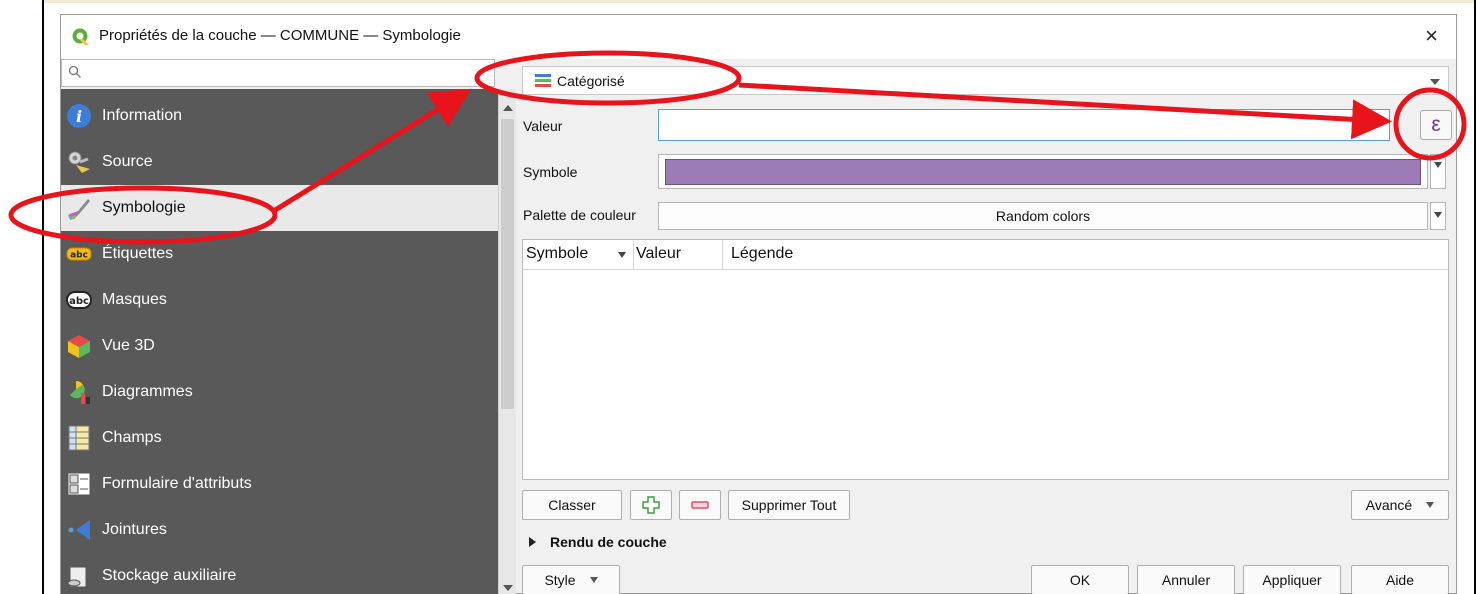 The width and height of the screenshot is (1477, 594). Describe the element at coordinates (279, 208) in the screenshot. I see `sidebar-item-symbologie: Symbologie` at that location.